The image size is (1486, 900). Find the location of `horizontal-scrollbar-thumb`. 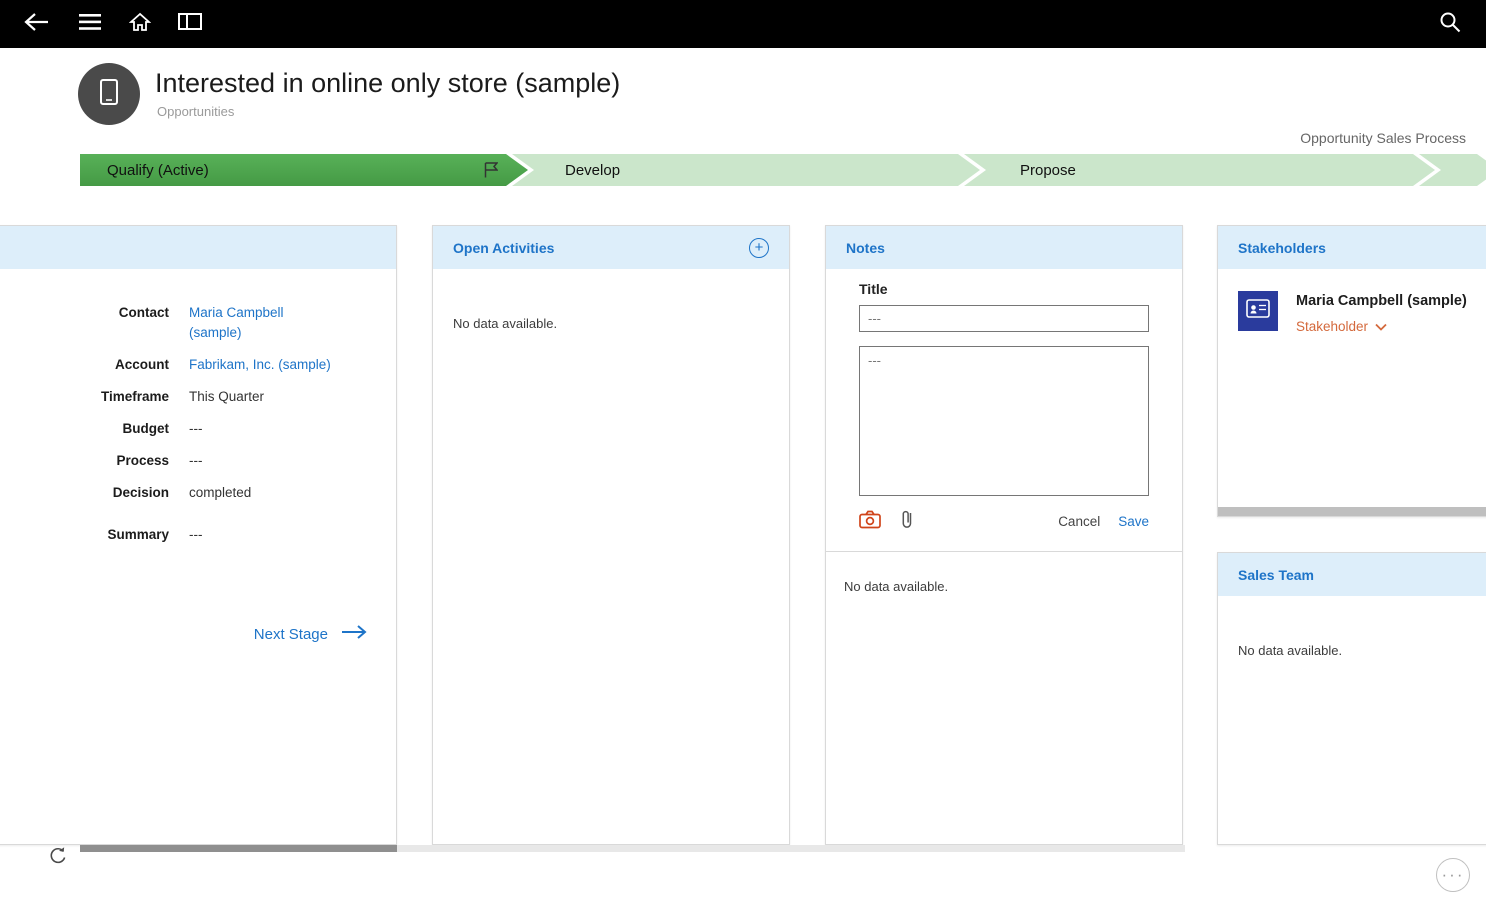

horizontal-scrollbar-thumb is located at coordinates (238, 848).